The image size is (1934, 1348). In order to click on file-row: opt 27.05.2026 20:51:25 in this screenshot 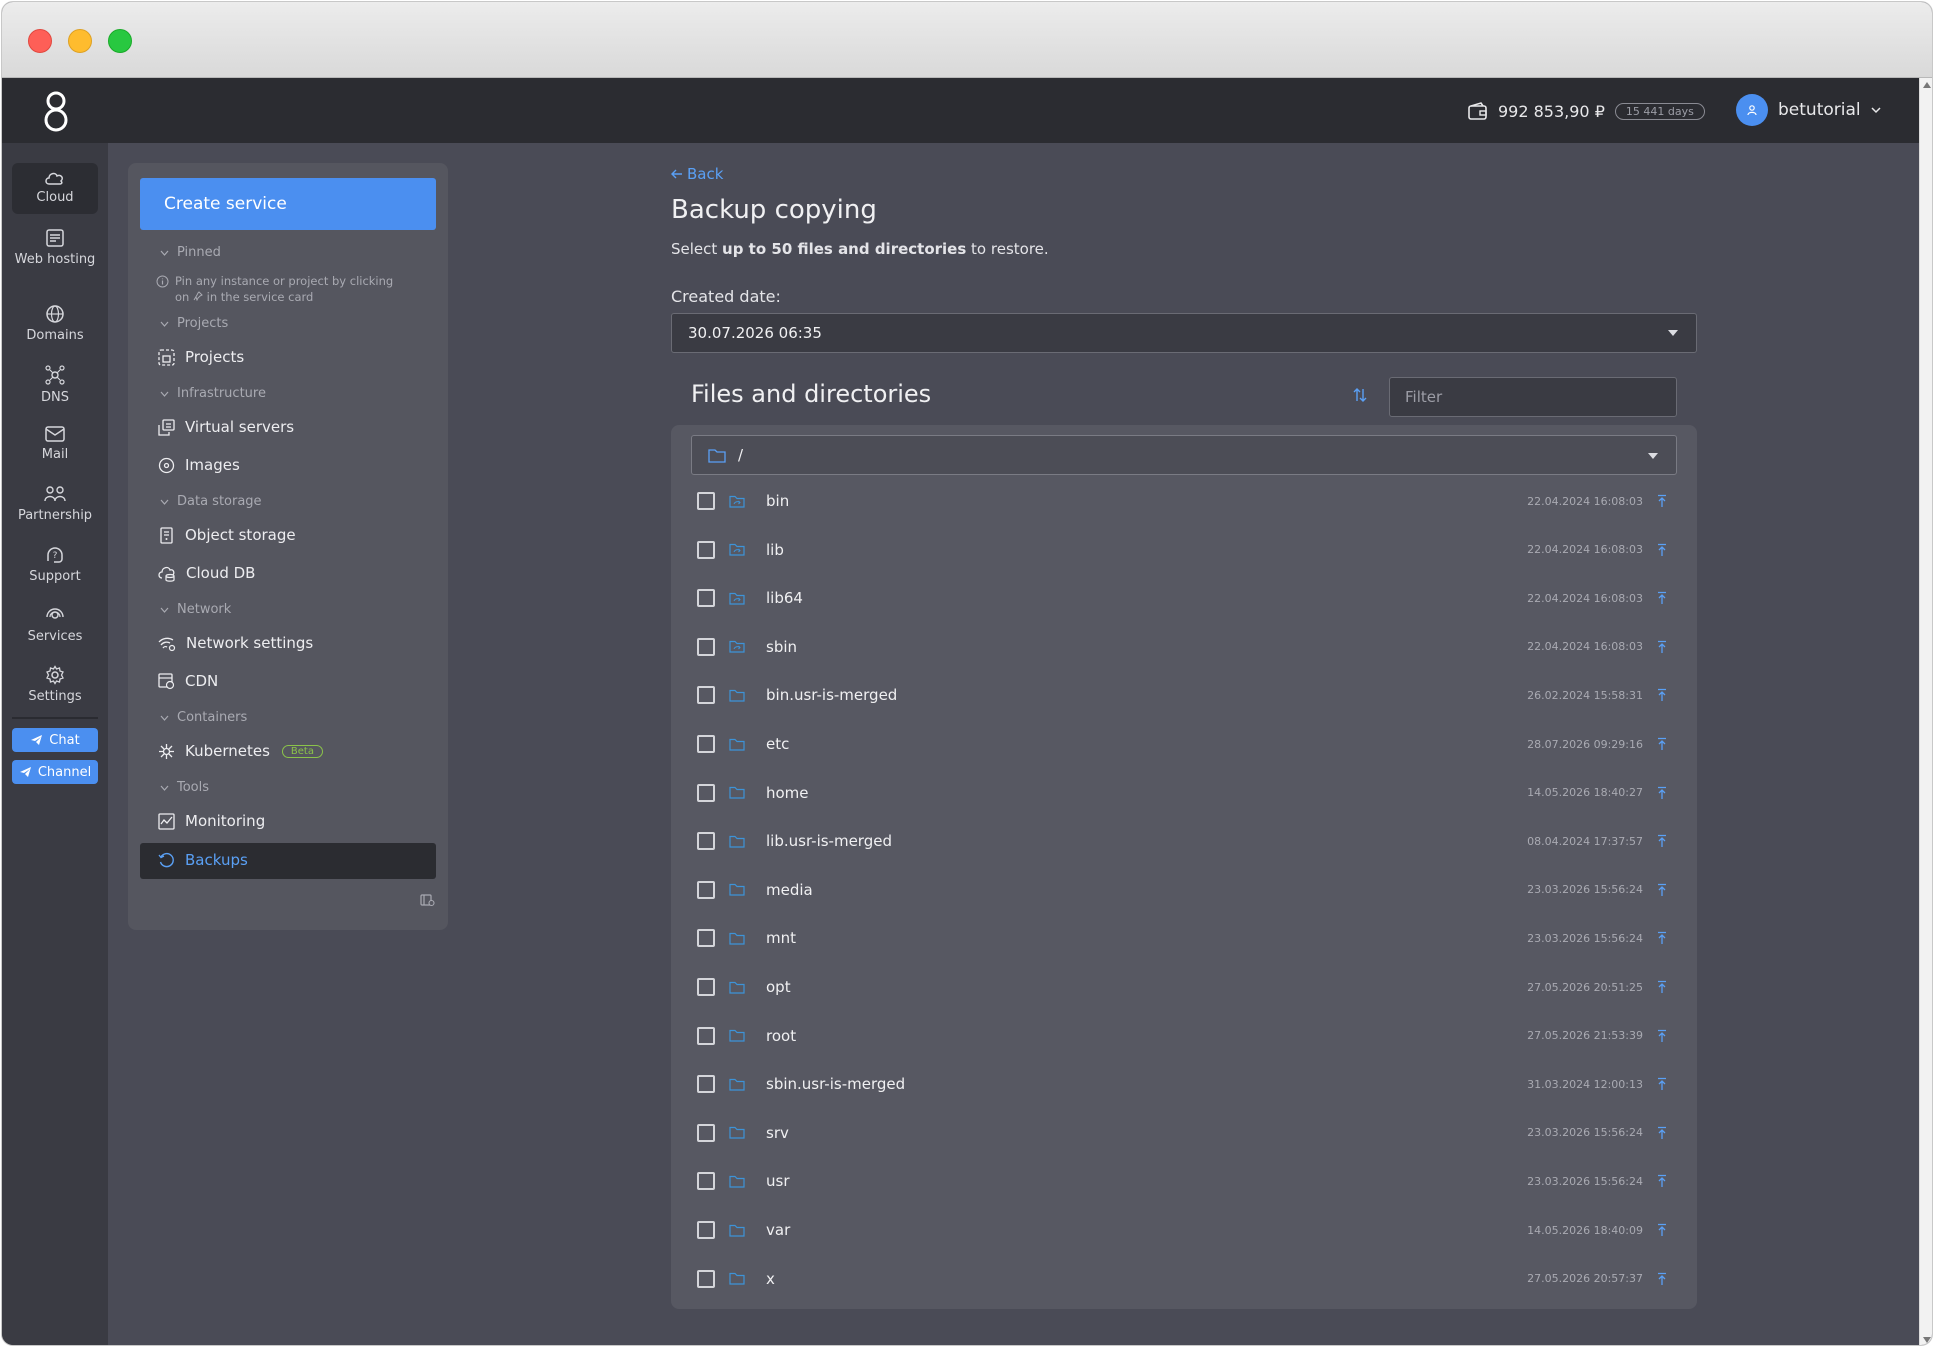, I will do `click(1184, 987)`.